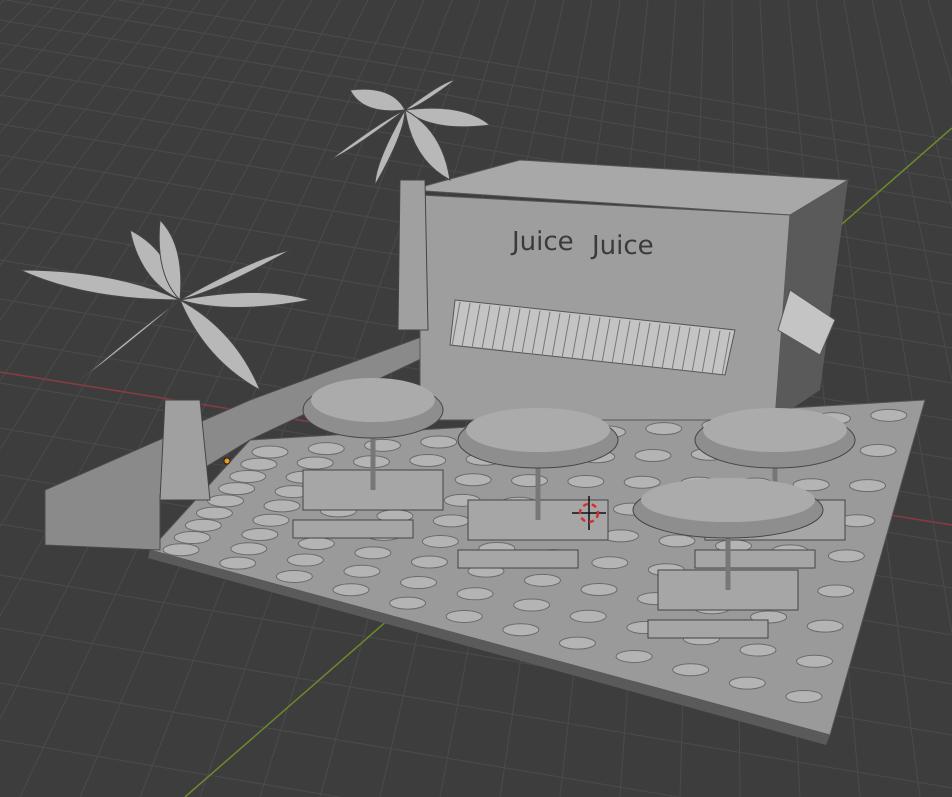 This screenshot has width=952, height=797. What do you see at coordinates (589, 513) in the screenshot?
I see `3d-cursor-icon` at bounding box center [589, 513].